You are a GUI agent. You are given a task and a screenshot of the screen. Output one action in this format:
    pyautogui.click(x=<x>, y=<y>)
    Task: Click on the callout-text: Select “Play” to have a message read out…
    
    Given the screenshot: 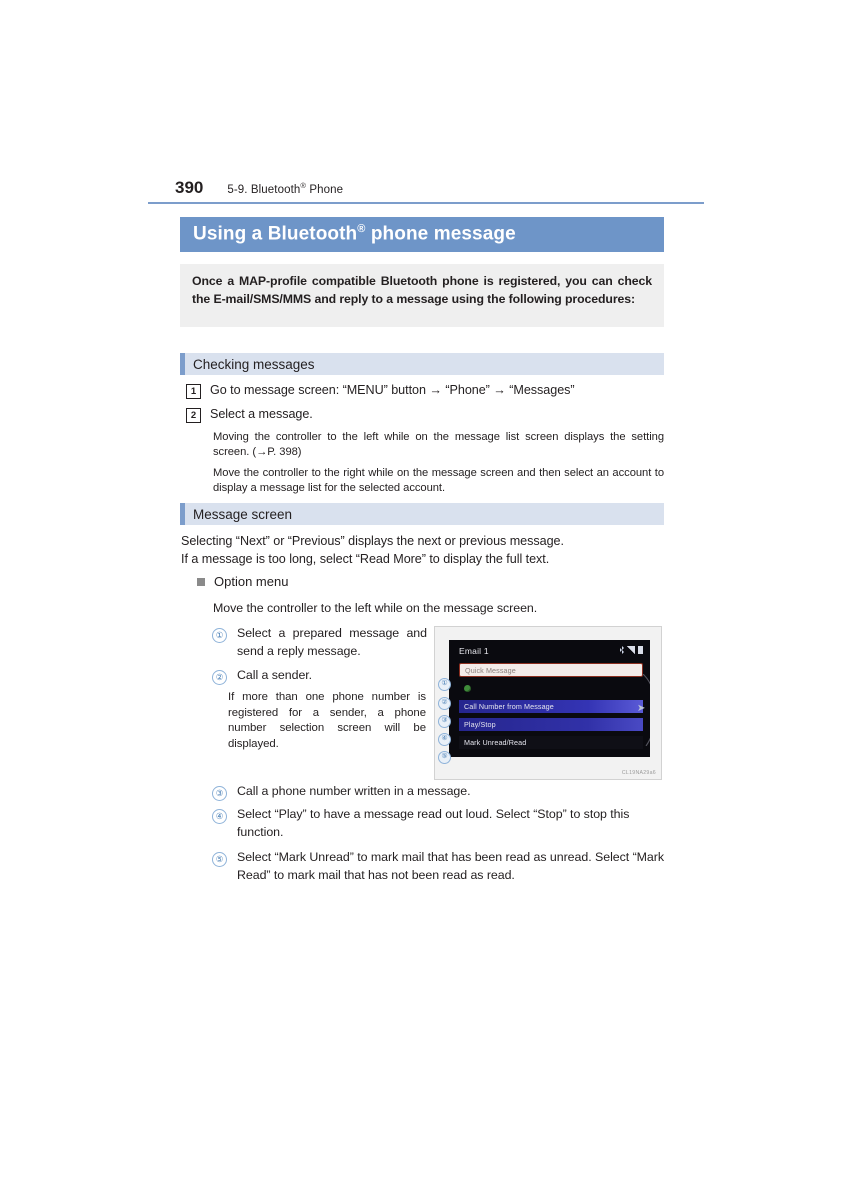 What is the action you would take?
    pyautogui.click(x=433, y=823)
    